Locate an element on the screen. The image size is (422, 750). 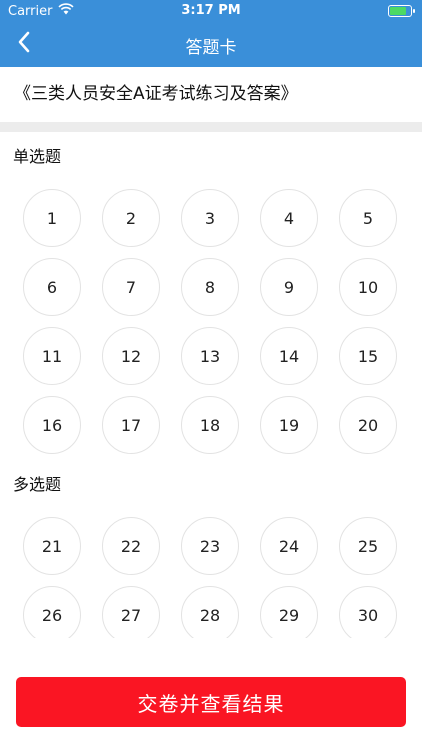
question-button: 17 is located at coordinates (131, 425).